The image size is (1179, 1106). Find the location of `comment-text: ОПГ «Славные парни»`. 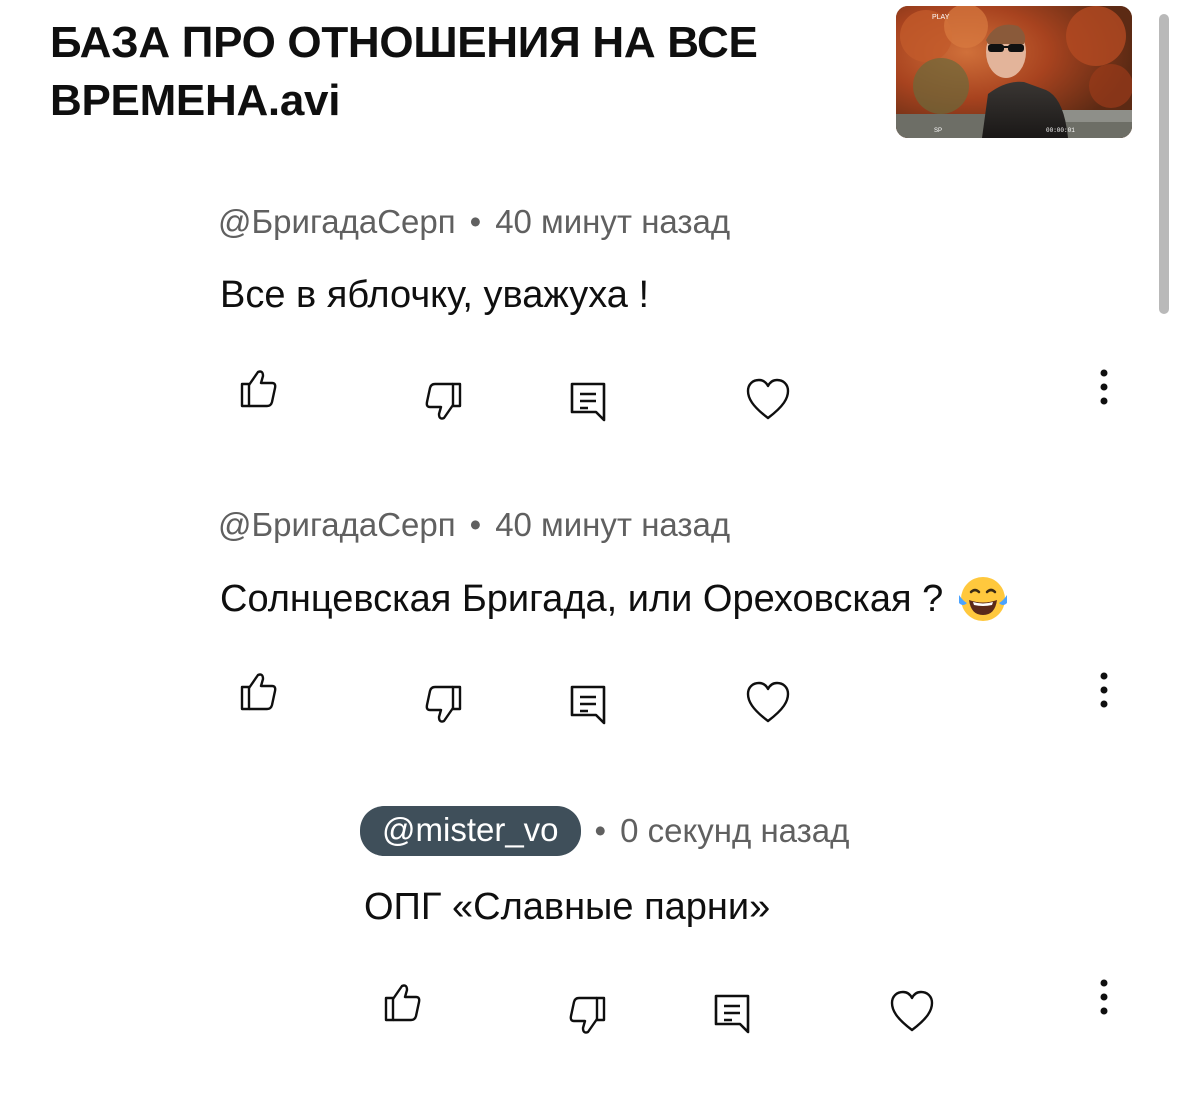

comment-text: ОПГ «Славные парни» is located at coordinates (567, 907).